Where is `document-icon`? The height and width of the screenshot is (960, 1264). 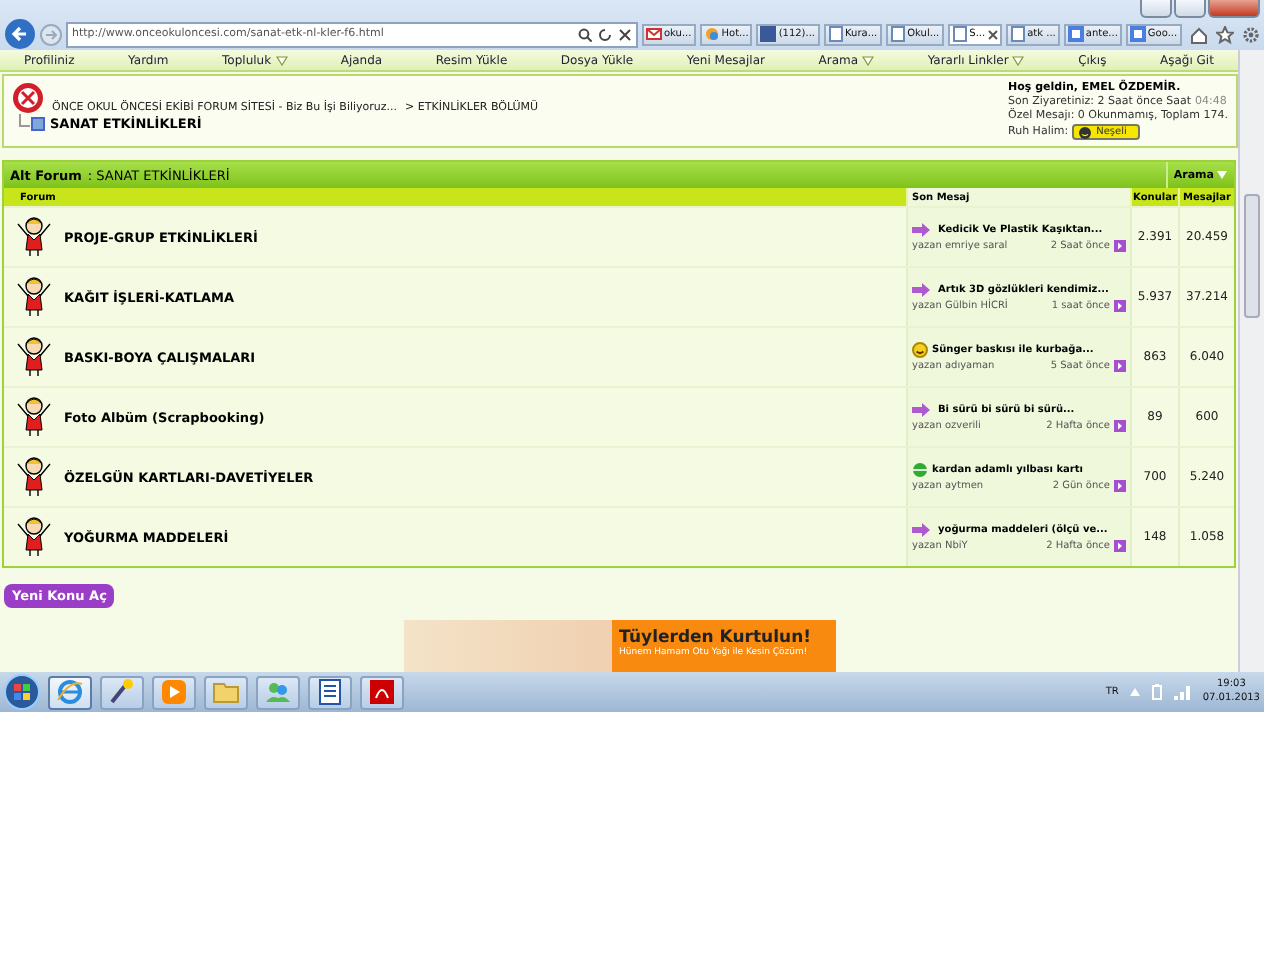 document-icon is located at coordinates (330, 692).